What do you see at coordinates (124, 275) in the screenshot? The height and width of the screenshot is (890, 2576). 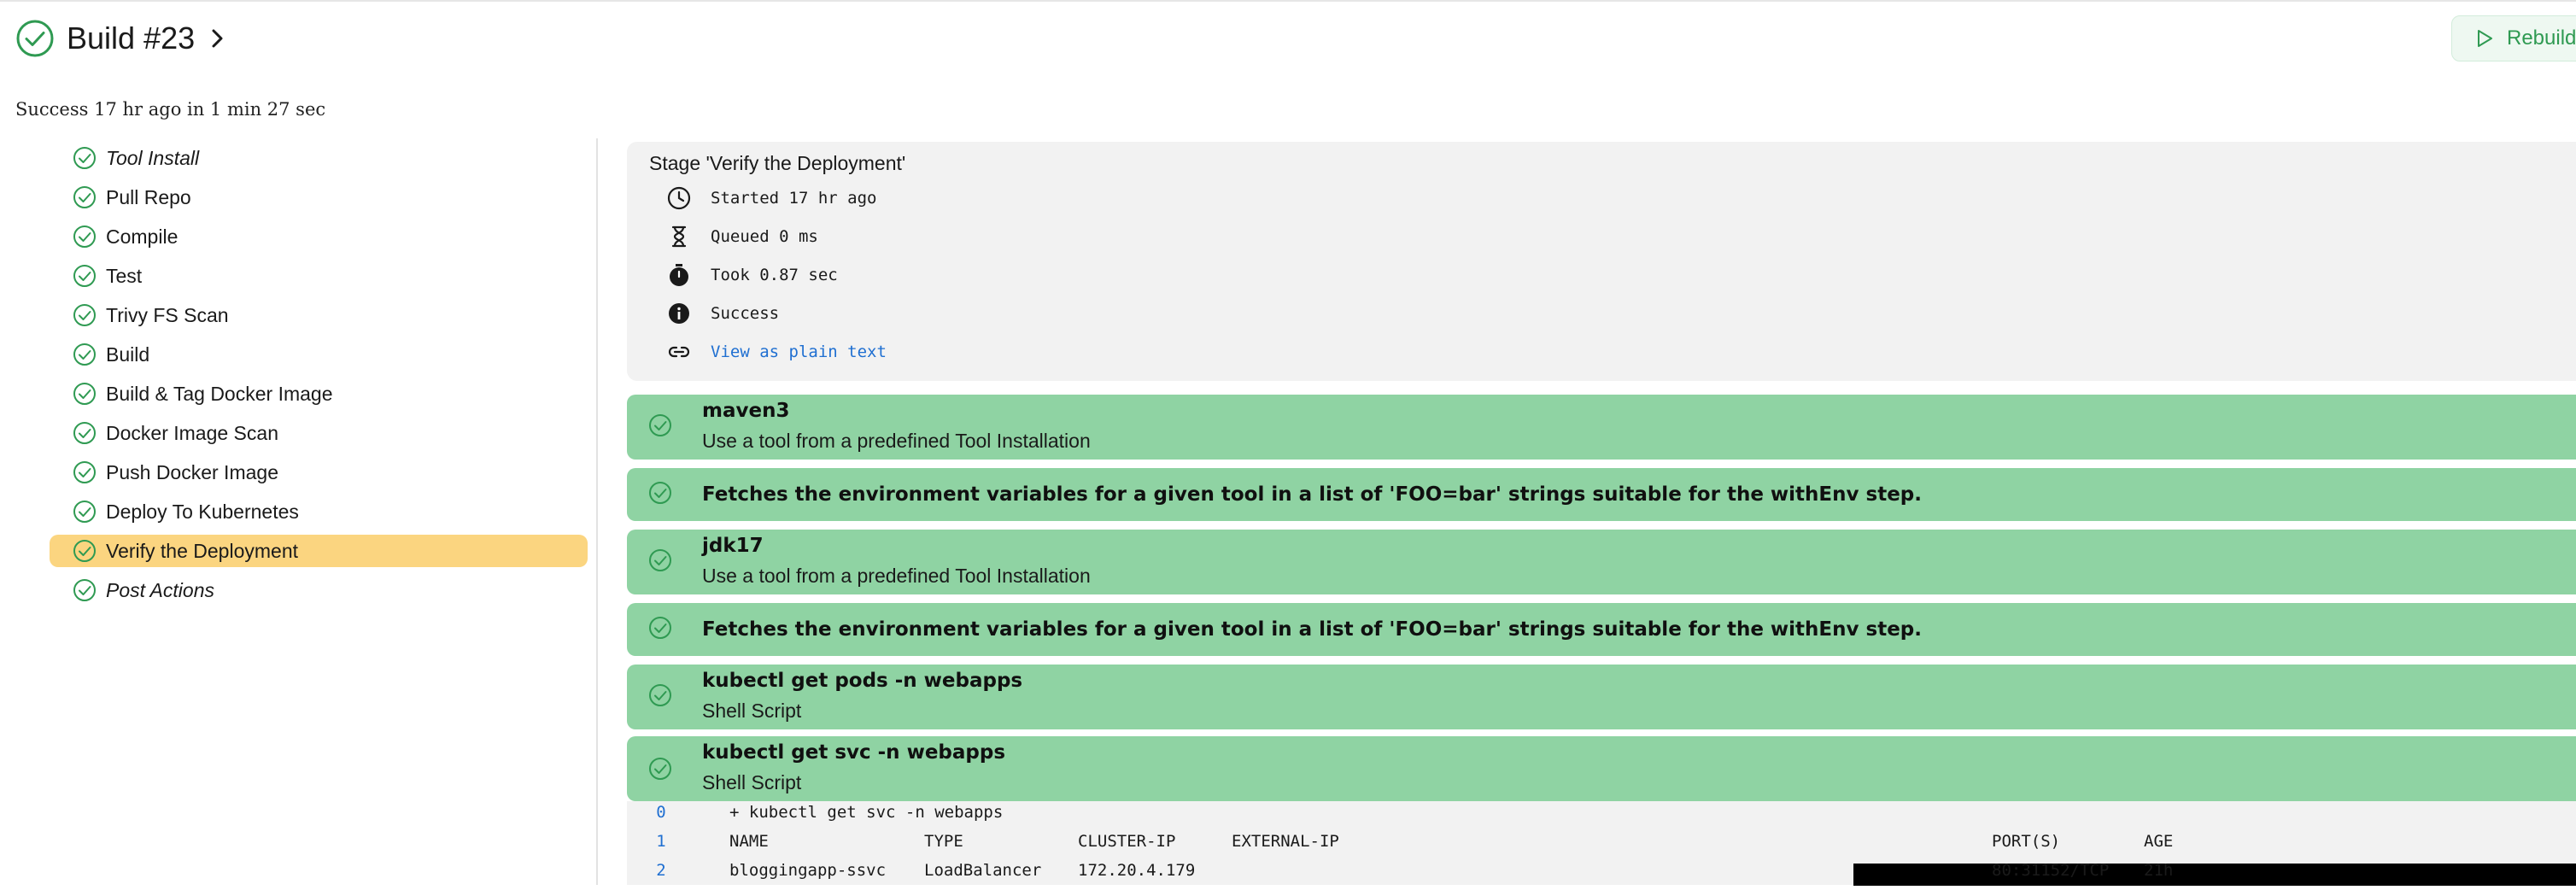 I see `stage-label: Test` at bounding box center [124, 275].